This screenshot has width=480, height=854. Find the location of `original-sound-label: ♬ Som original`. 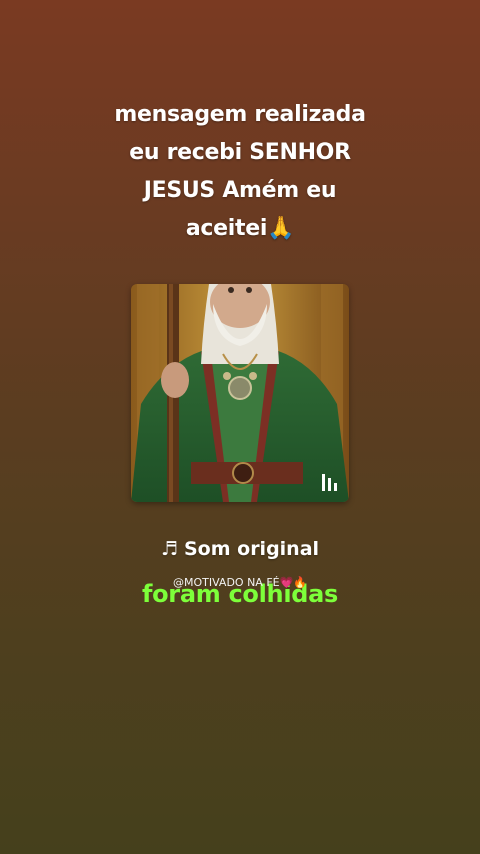

original-sound-label: ♬ Som original is located at coordinates (240, 549).